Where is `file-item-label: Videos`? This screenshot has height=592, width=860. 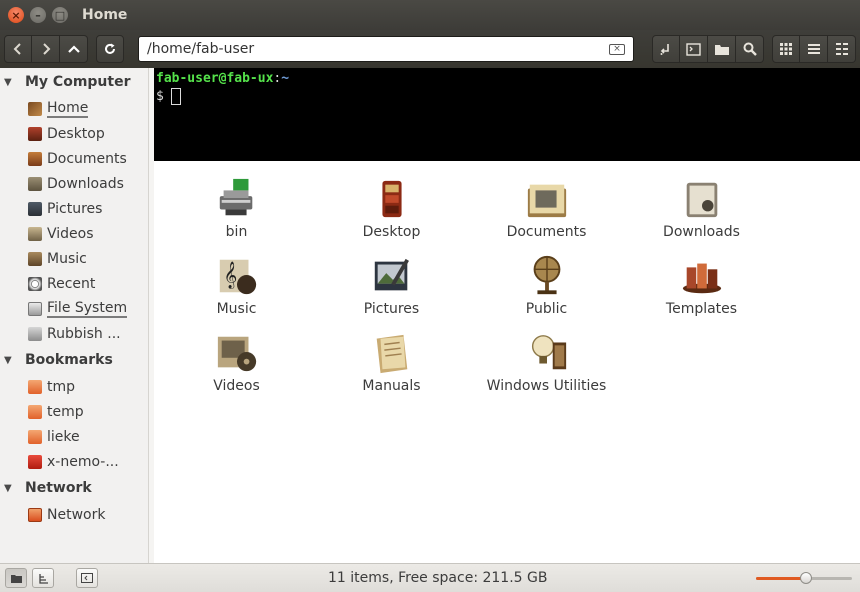 file-item-label: Videos is located at coordinates (236, 386).